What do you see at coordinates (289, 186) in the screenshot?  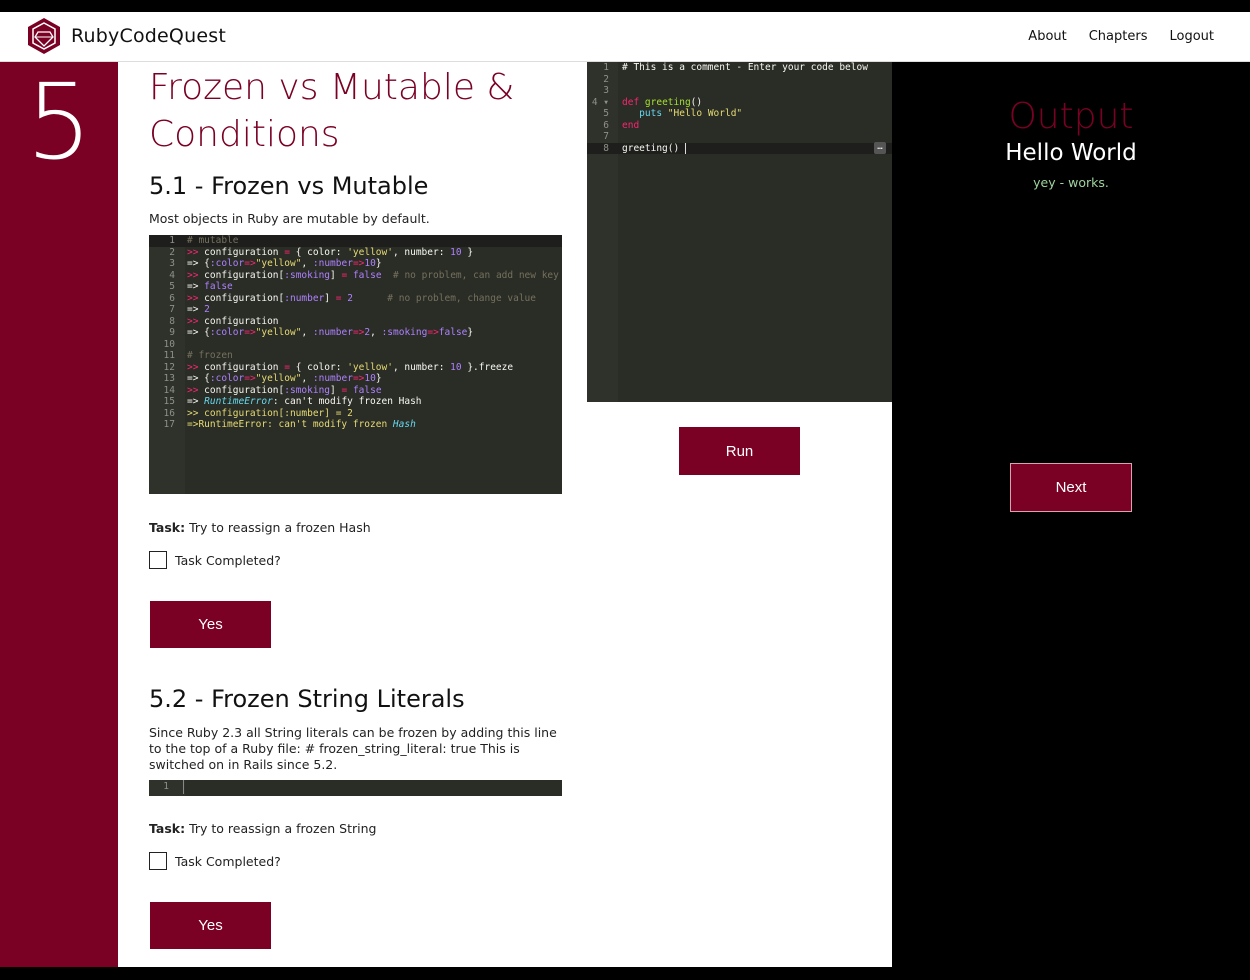 I see `section-1-title: 5.1 - Frozen vs Mutable` at bounding box center [289, 186].